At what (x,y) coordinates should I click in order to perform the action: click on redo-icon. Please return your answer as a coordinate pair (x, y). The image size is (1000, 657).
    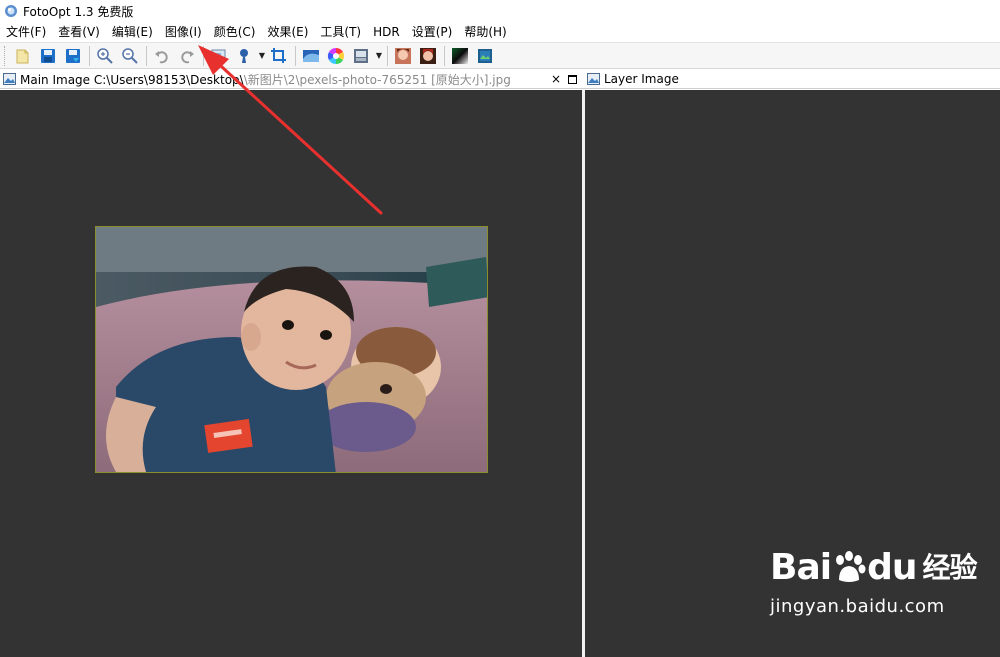
    Looking at the image, I should click on (187, 56).